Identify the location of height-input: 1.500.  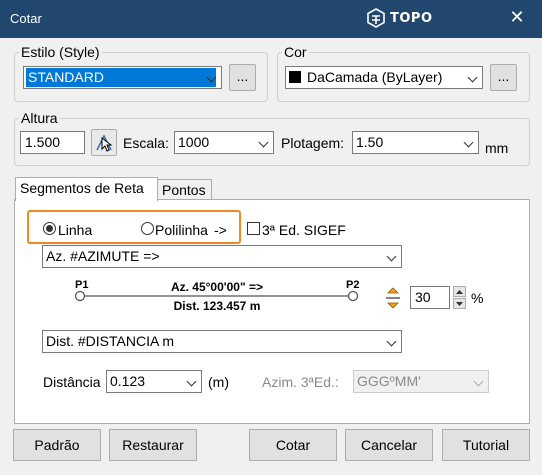
(52, 142).